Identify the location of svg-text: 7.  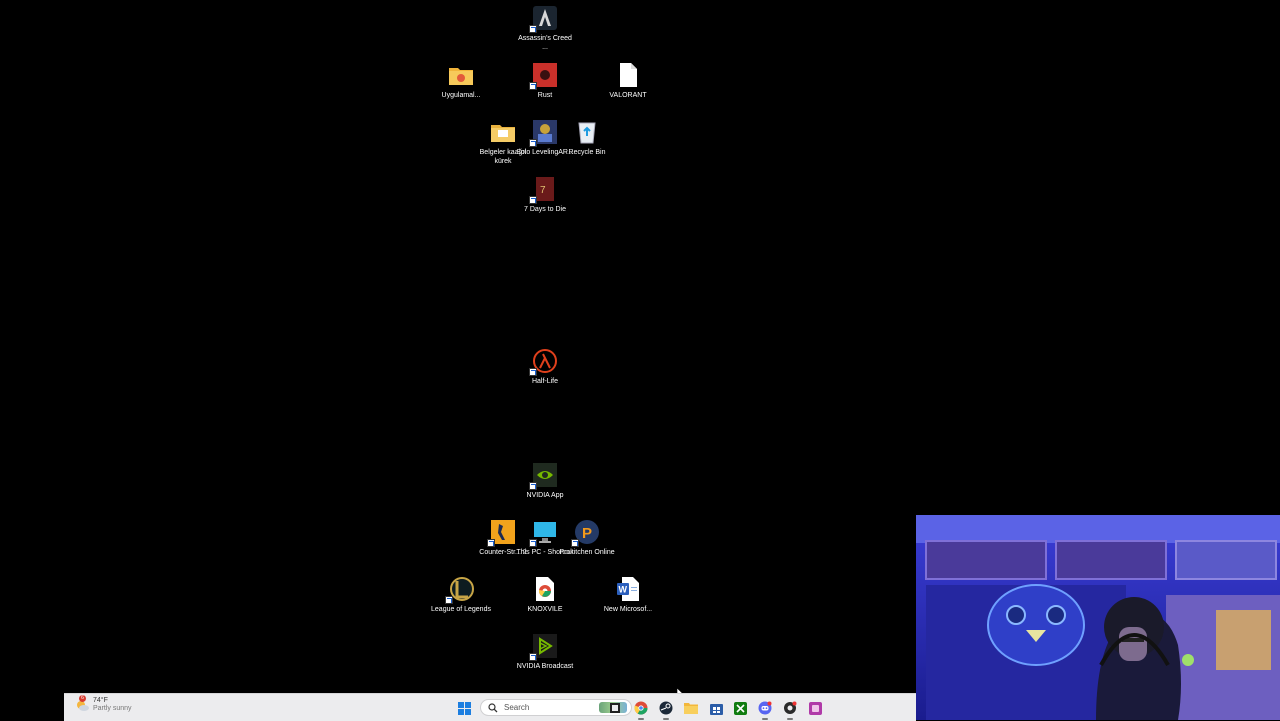
(543, 190).